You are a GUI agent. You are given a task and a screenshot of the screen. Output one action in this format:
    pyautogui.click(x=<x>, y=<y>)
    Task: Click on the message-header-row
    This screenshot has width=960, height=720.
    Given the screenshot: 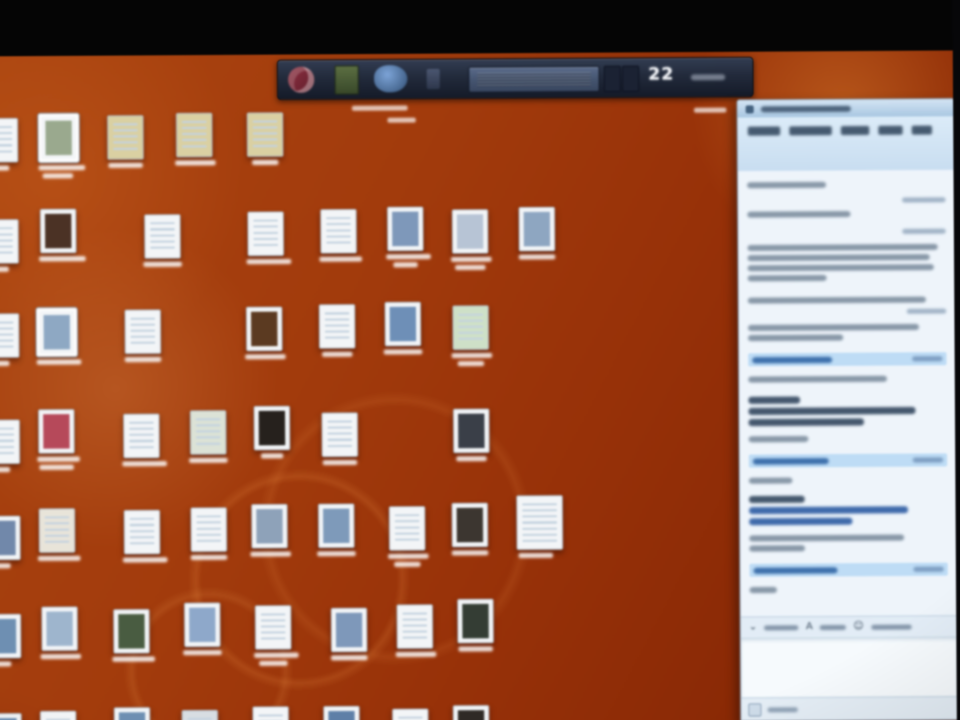 What is the action you would take?
    pyautogui.click(x=847, y=359)
    